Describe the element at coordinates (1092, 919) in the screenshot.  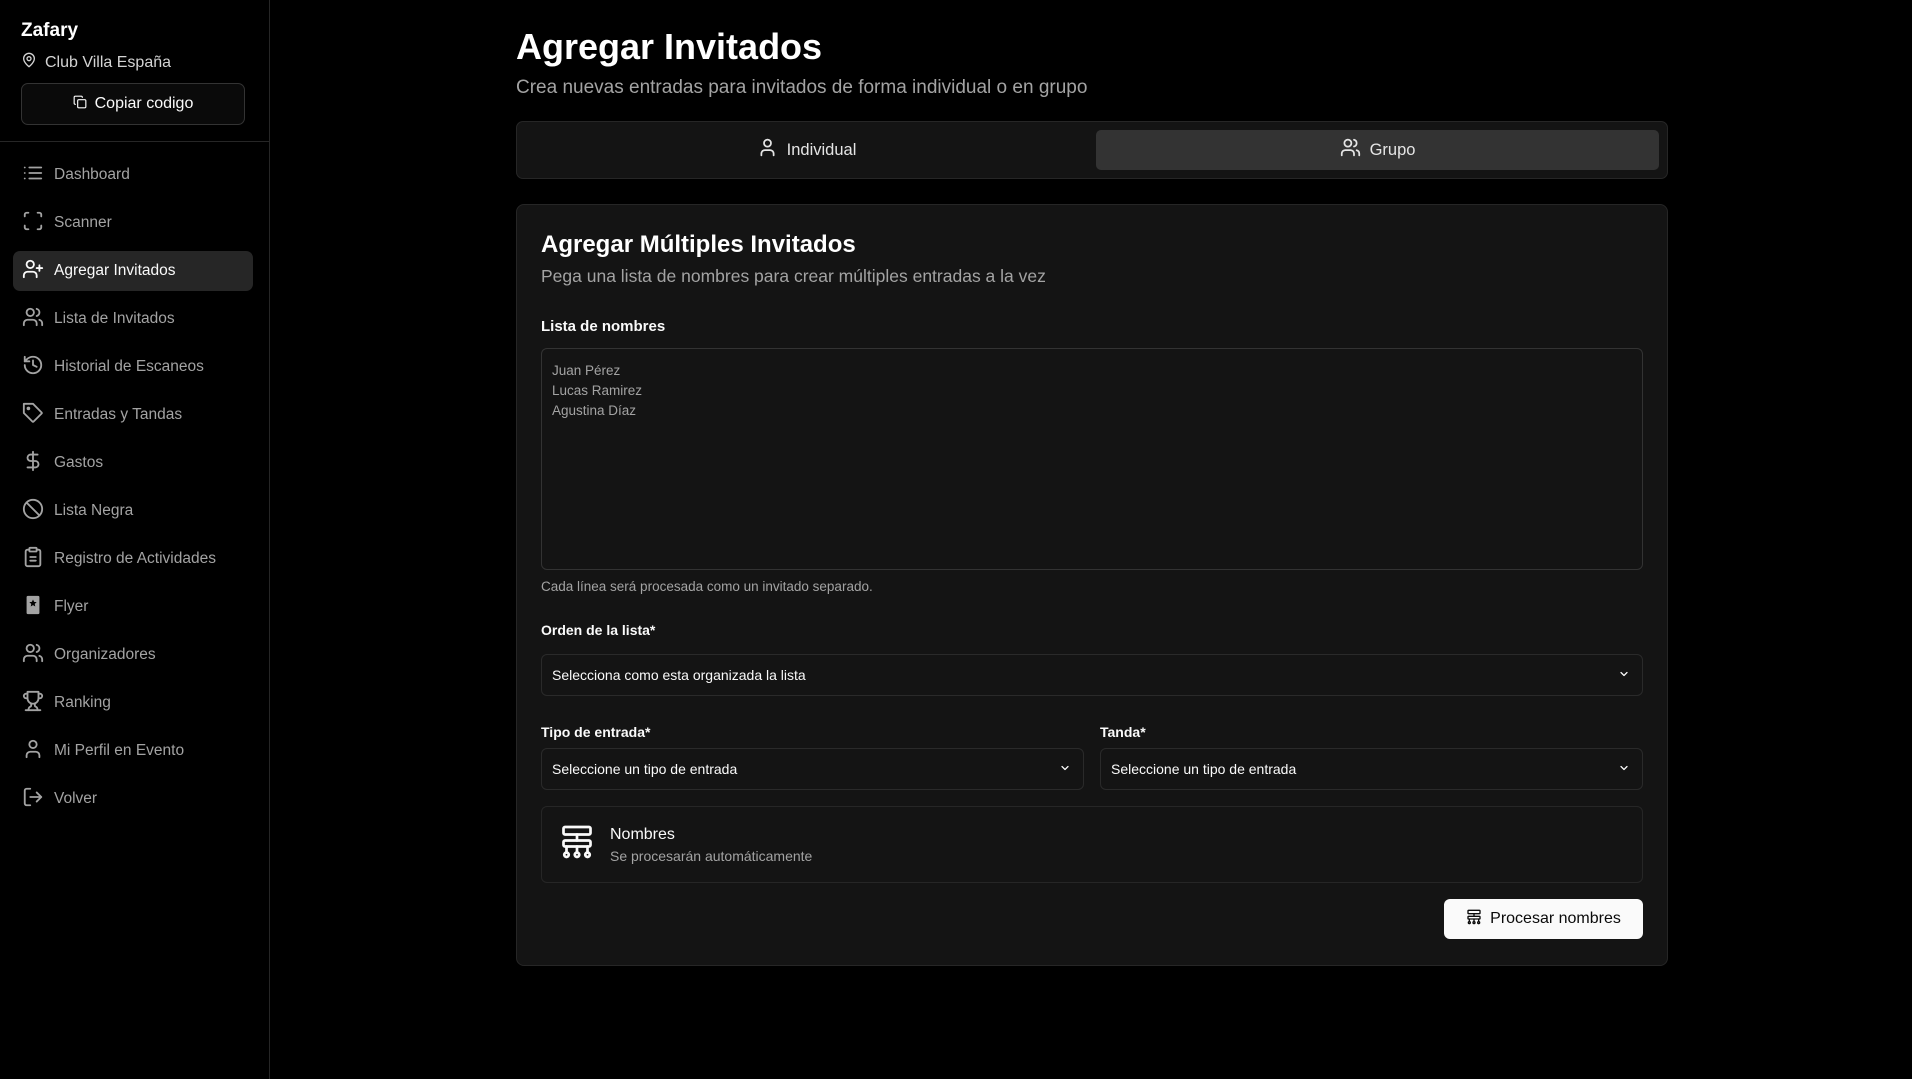
I see `form-actions: Procesar nombres` at that location.